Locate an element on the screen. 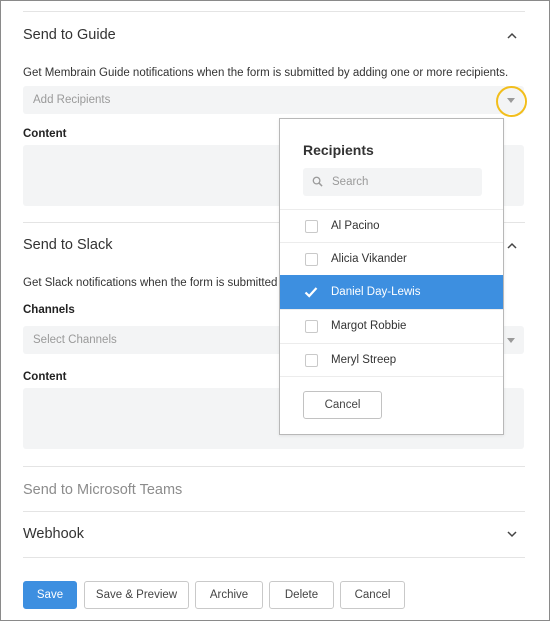  list-bottom-divider is located at coordinates (391, 376).